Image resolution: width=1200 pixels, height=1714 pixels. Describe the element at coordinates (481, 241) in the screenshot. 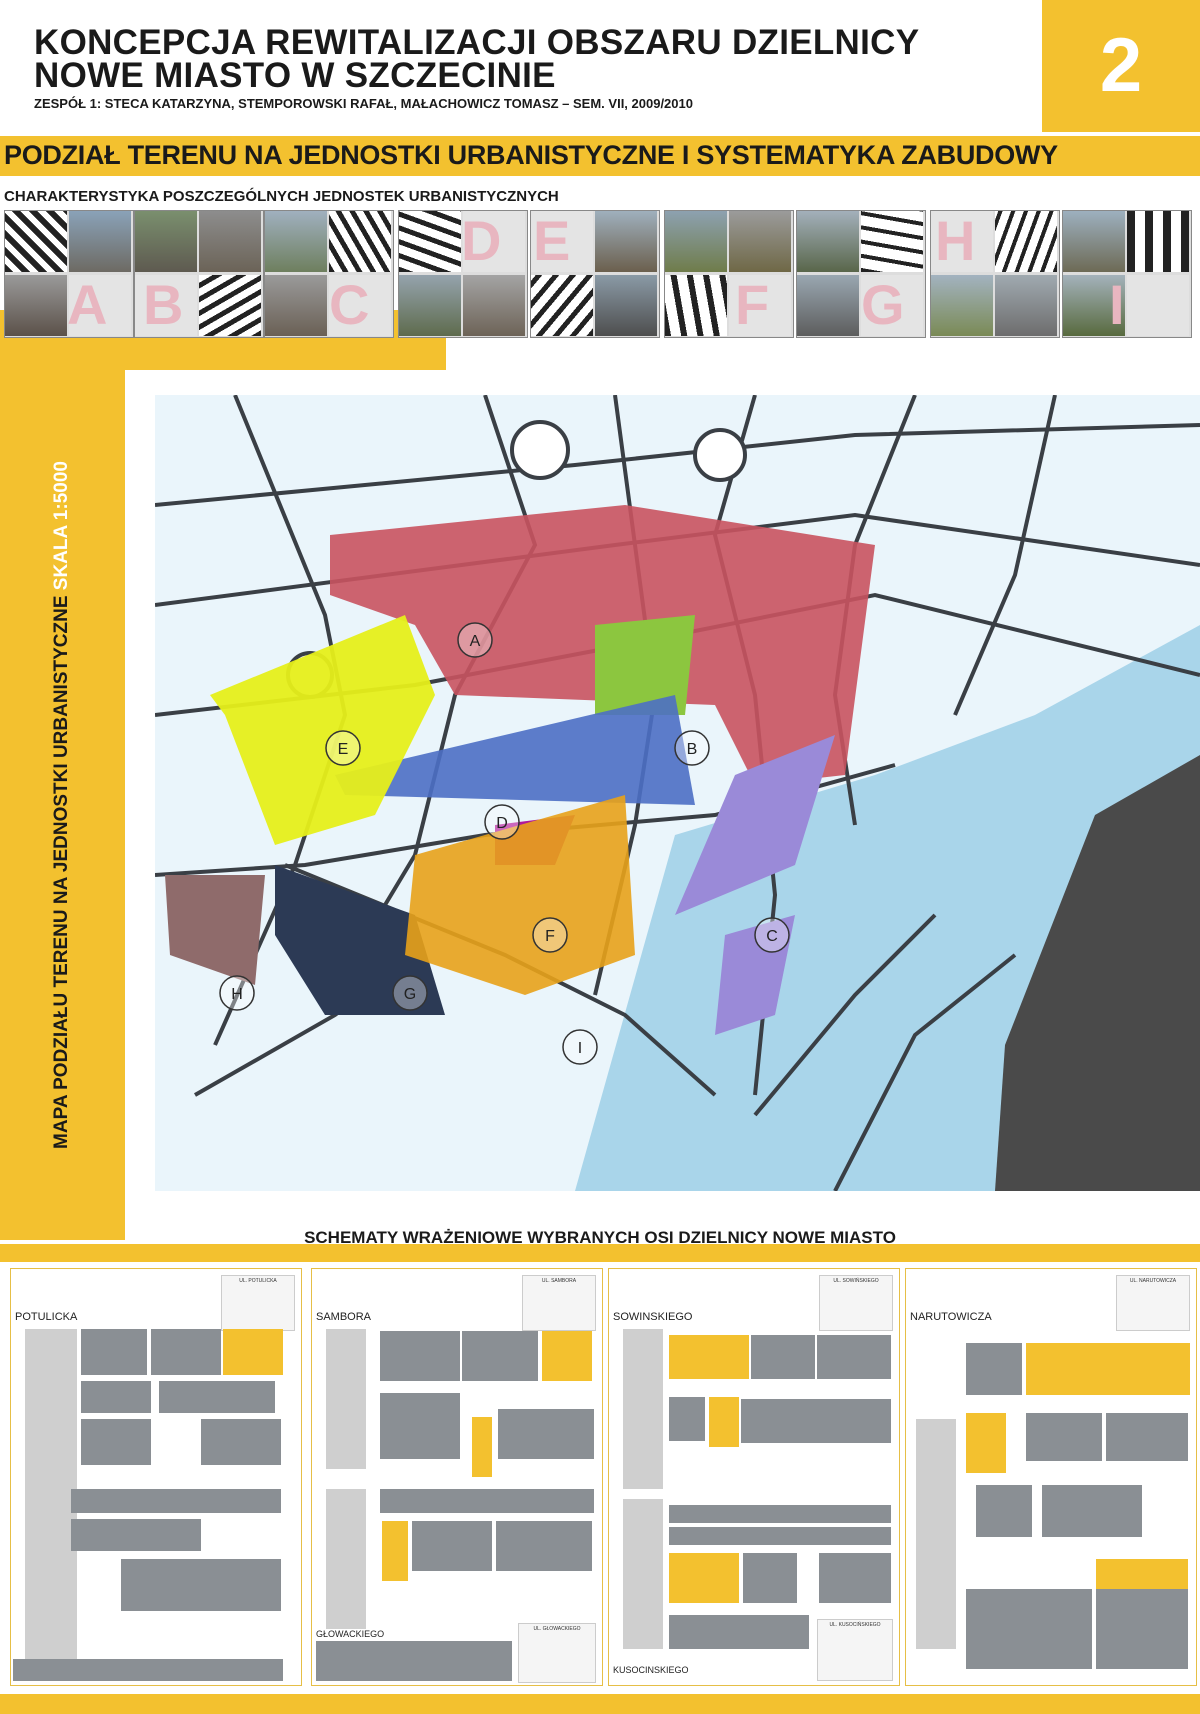

I see `unit-letter: D` at that location.